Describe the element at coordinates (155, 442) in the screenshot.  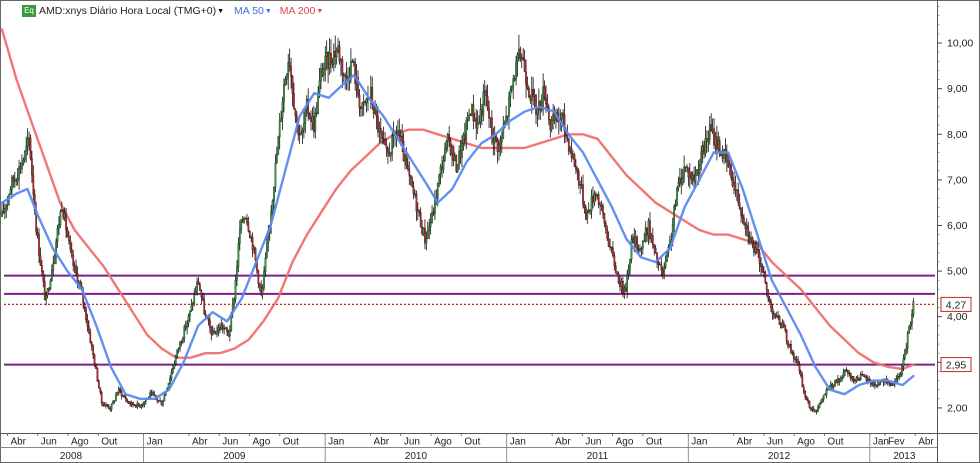
I see `month-label-4: Jan` at that location.